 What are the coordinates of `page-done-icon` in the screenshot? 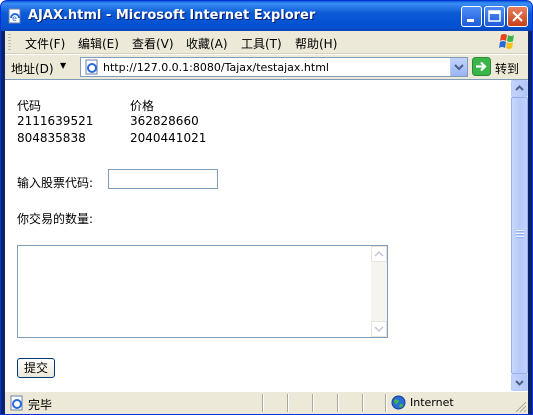 It's located at (16, 403).